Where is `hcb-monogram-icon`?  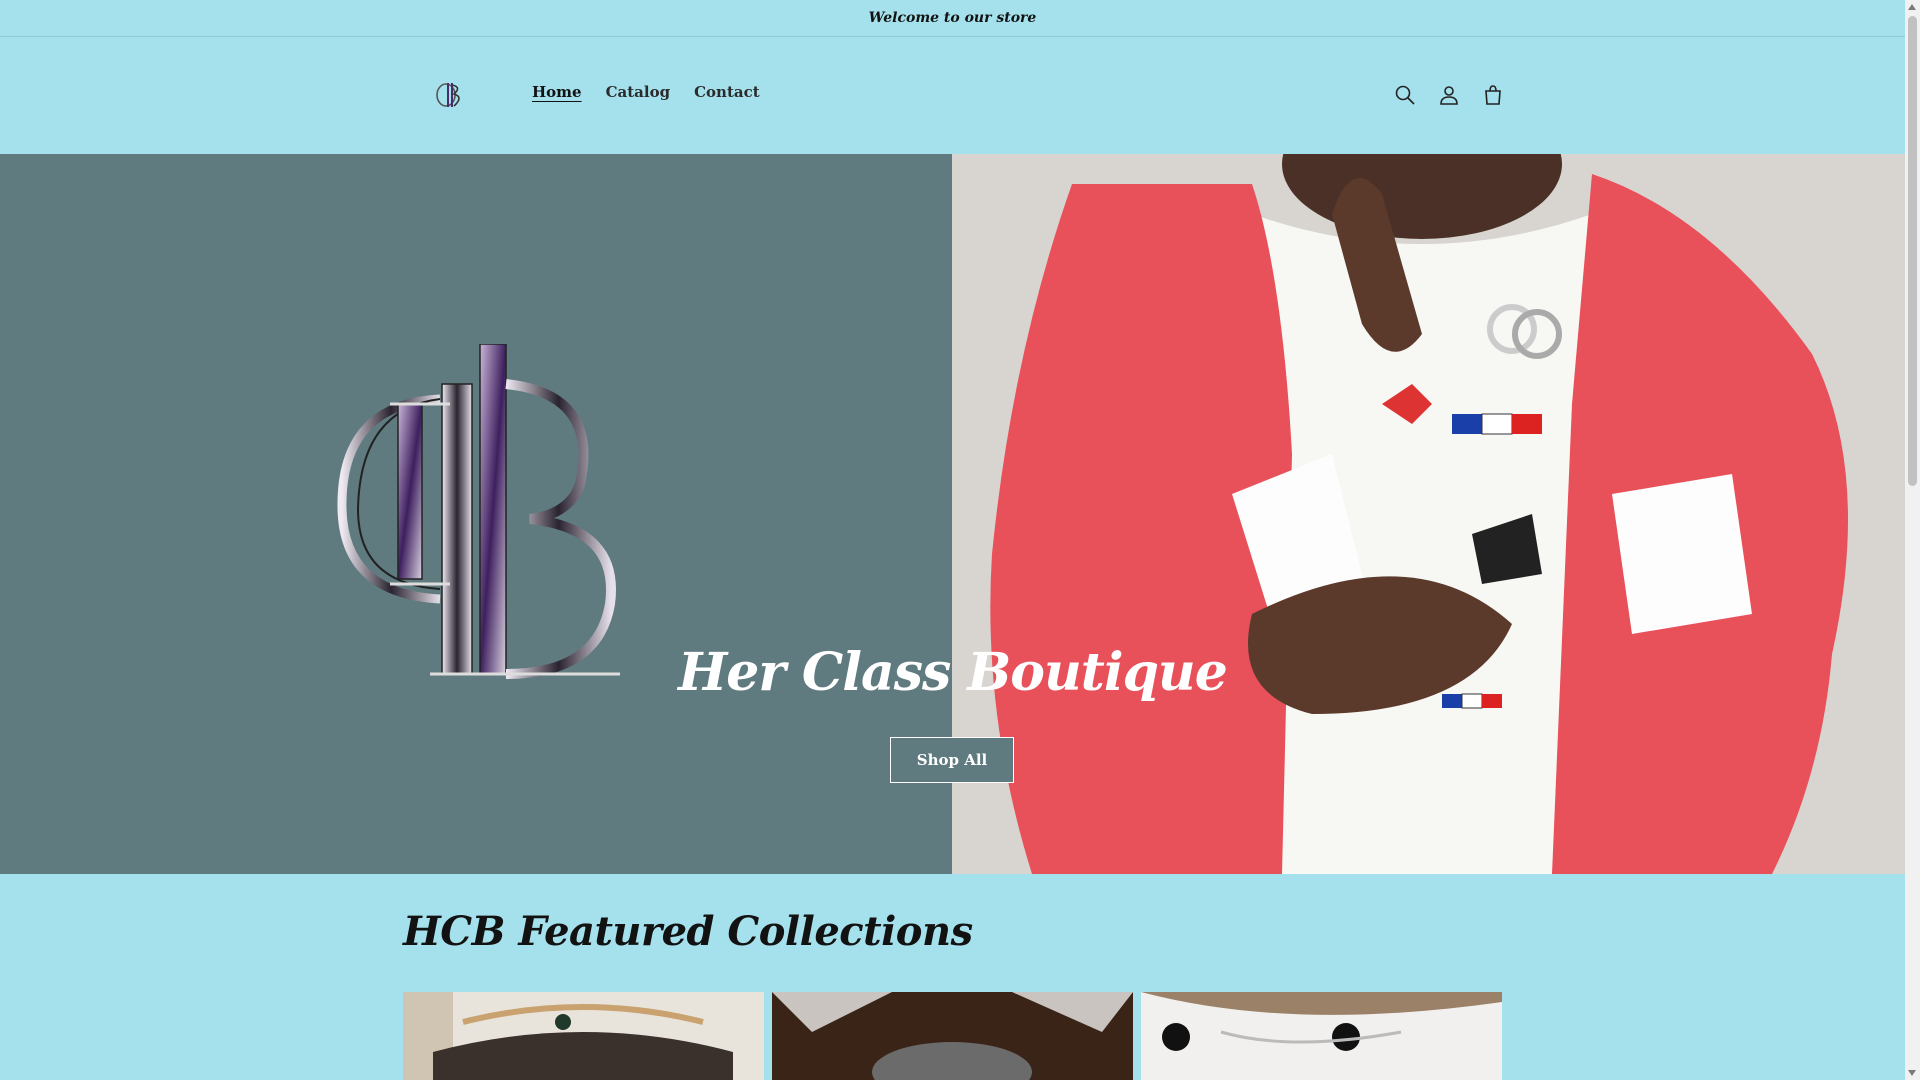
hcb-monogram-icon is located at coordinates (450, 95).